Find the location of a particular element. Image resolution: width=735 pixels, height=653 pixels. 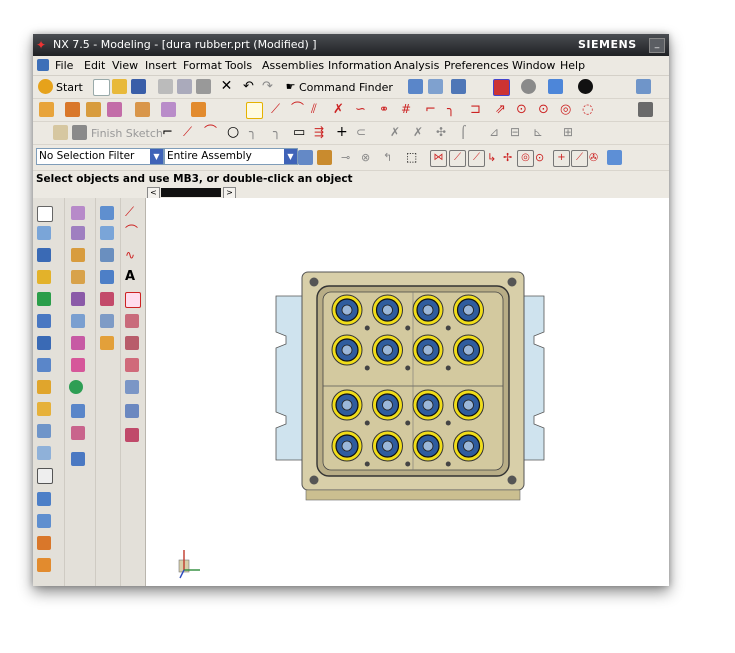

undo-icon: ↶ is located at coordinates (248, 86).